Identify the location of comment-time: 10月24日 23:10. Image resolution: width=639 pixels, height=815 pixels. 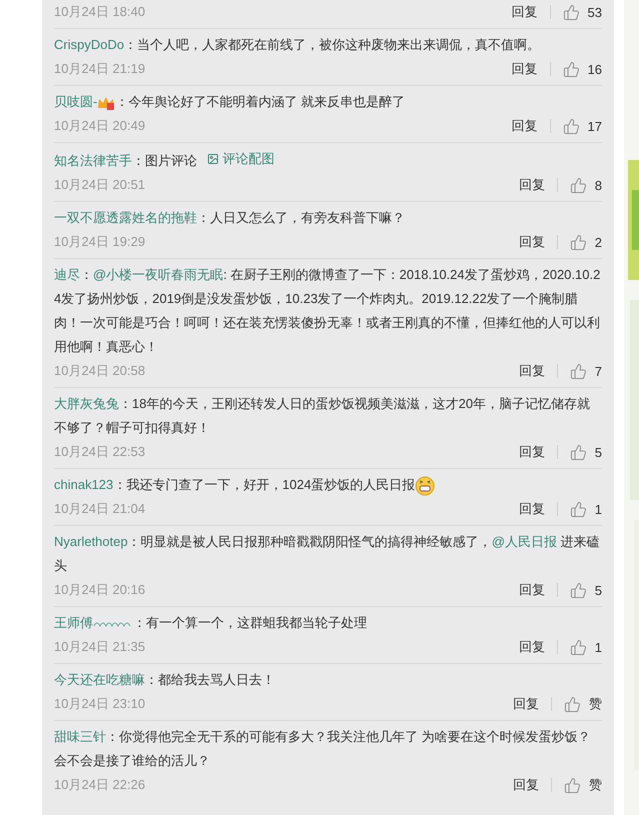
(100, 704).